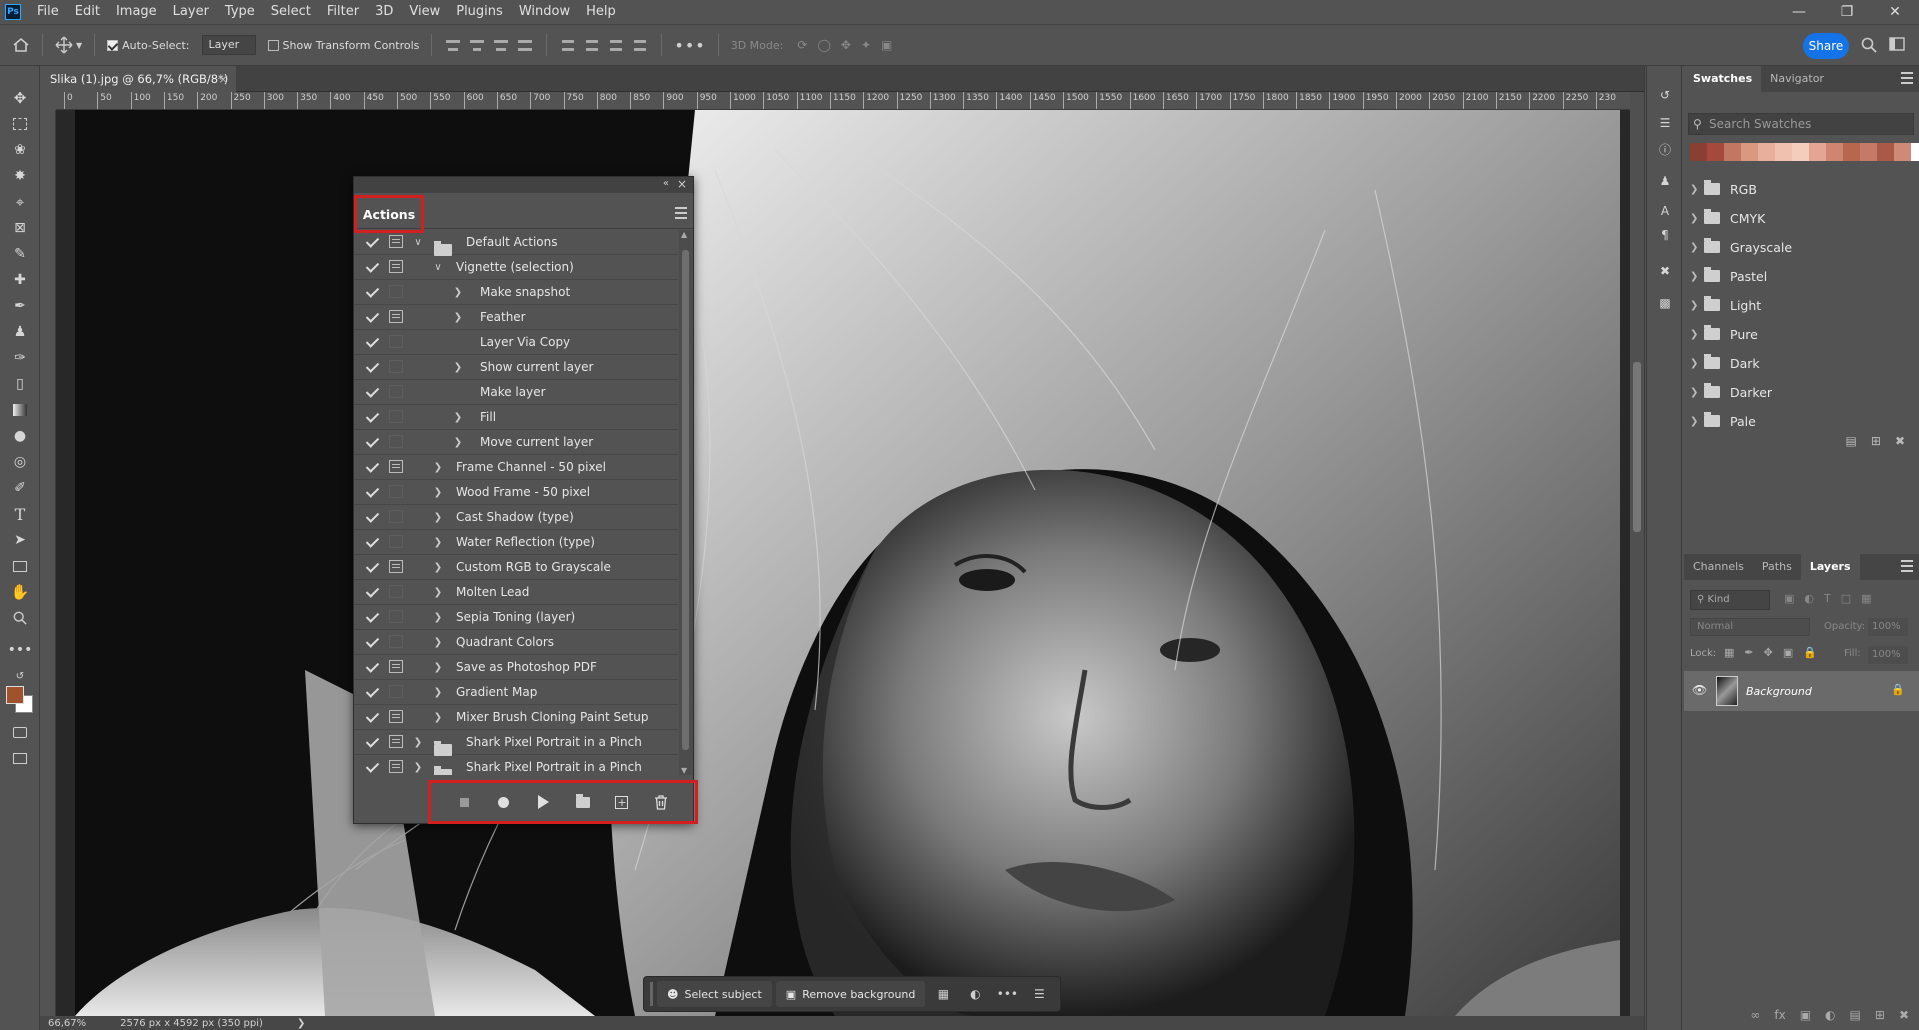 The width and height of the screenshot is (1919, 1030). What do you see at coordinates (20, 384) in the screenshot?
I see `eraser-tool: ▯` at bounding box center [20, 384].